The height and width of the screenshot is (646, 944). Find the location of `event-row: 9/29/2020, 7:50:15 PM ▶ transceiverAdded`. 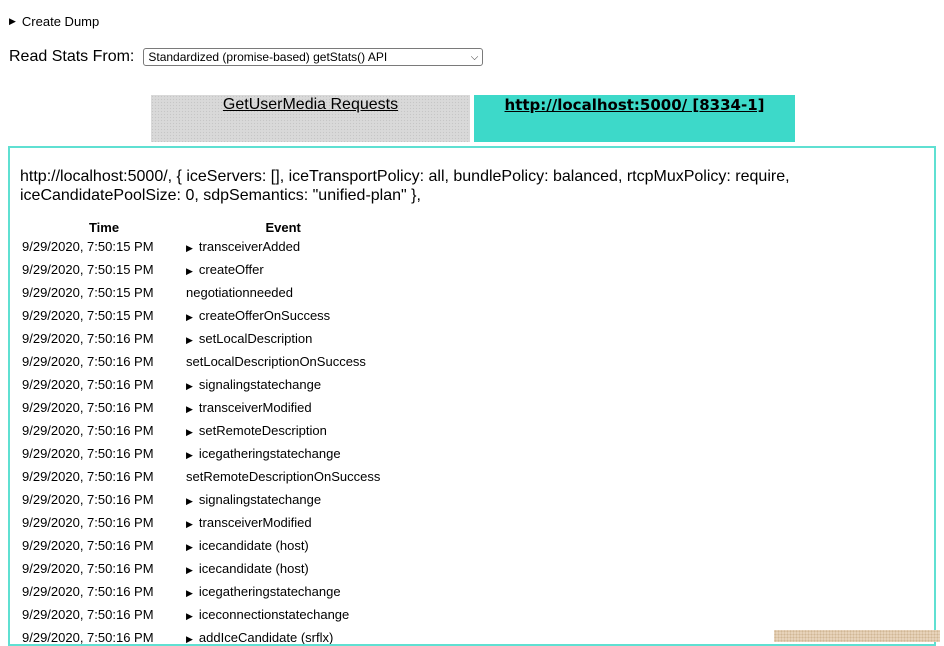

event-row: 9/29/2020, 7:50:15 PM ▶ transceiverAdded is located at coordinates (201, 246).